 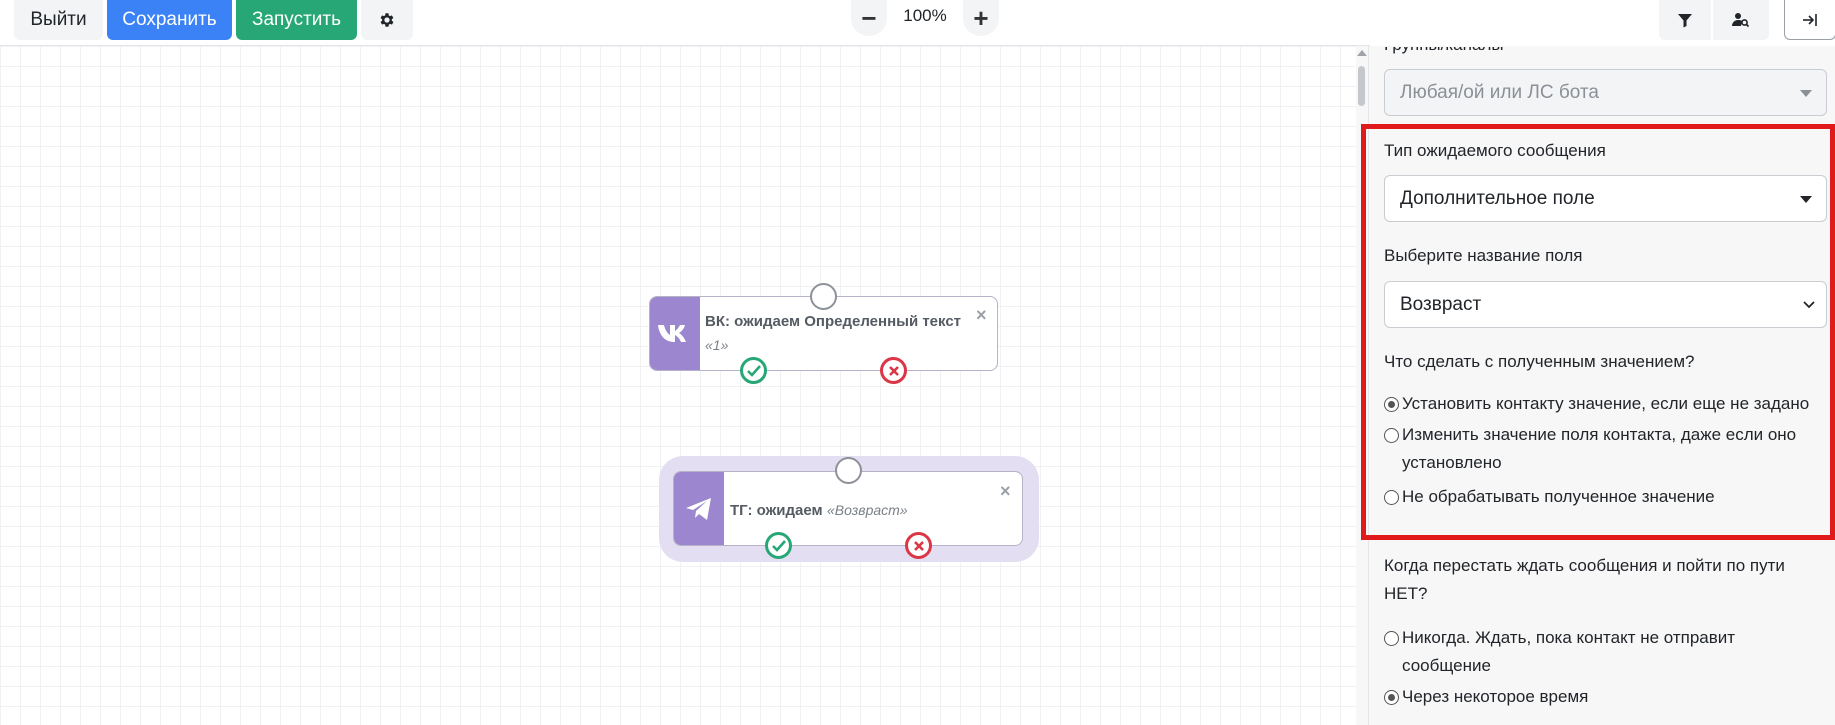 I want to click on stop-option-after-time: Через некоторое время, so click(x=1486, y=697).